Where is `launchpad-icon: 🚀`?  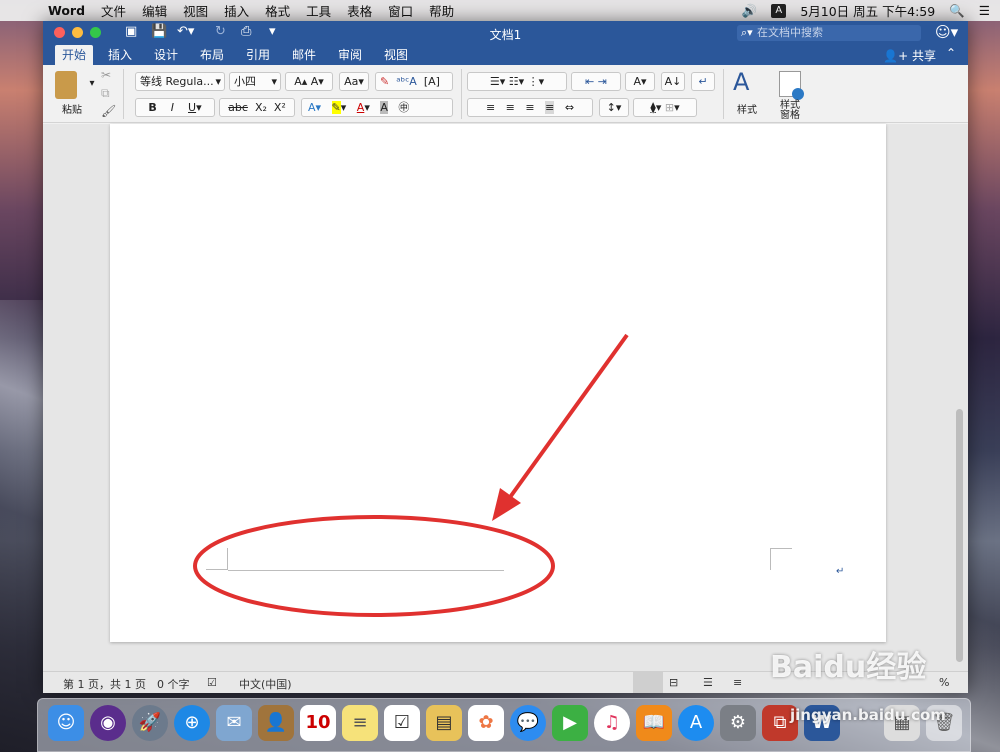
launchpad-icon: 🚀 is located at coordinates (150, 723).